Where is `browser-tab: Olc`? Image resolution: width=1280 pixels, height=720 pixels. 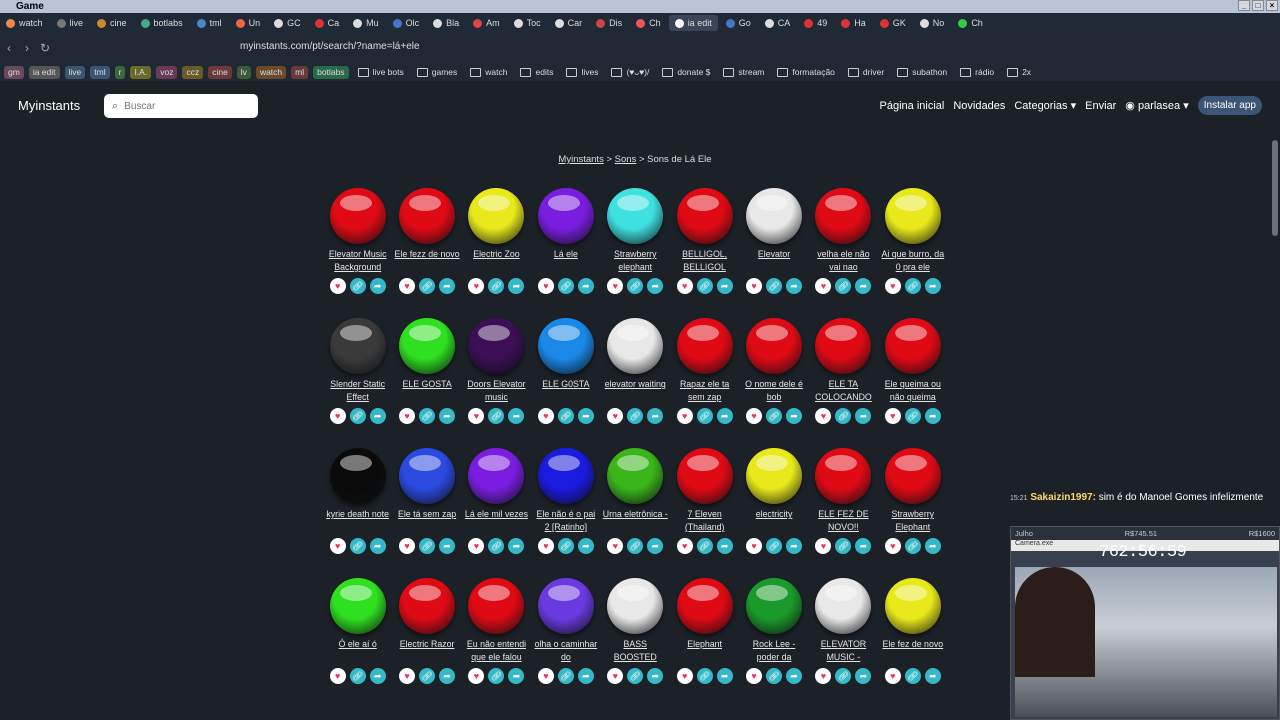 browser-tab: Olc is located at coordinates (406, 23).